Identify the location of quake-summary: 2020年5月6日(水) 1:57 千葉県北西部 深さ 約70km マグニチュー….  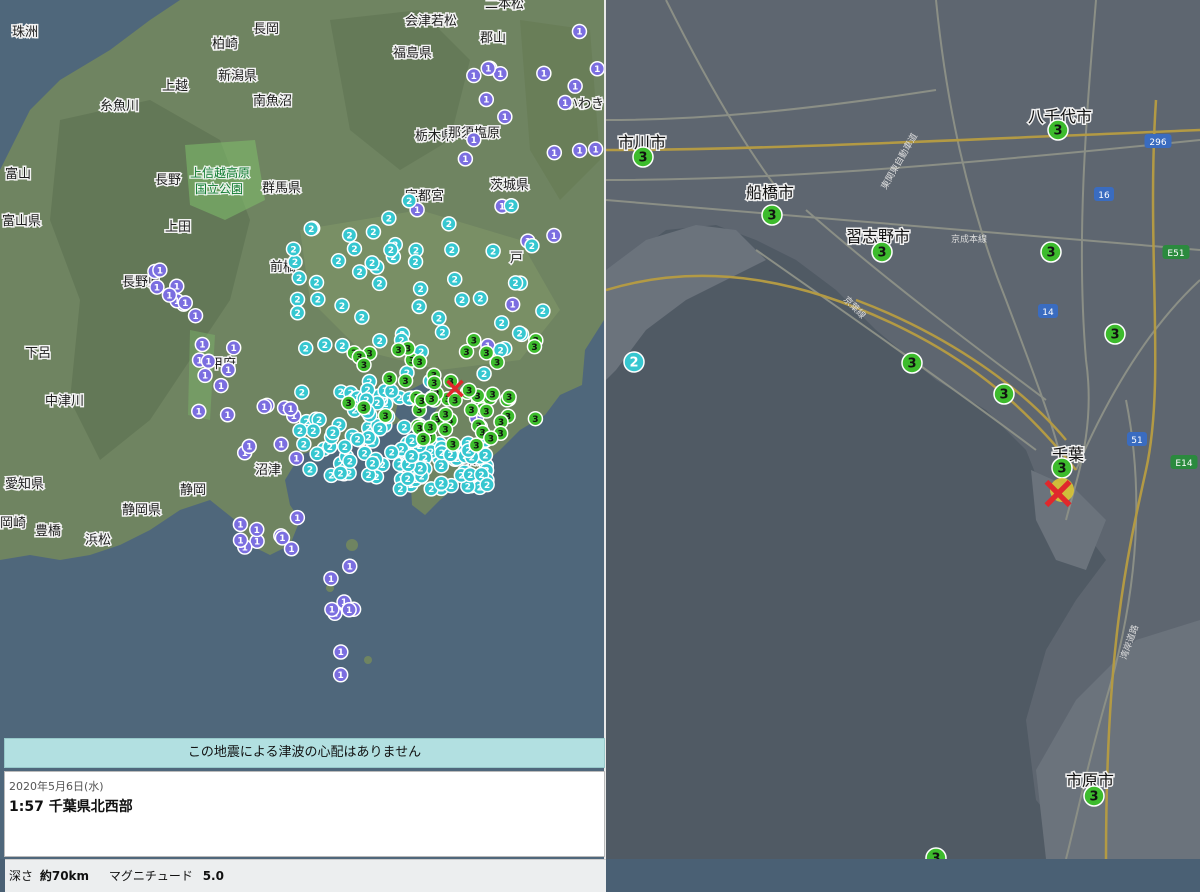
(305, 831).